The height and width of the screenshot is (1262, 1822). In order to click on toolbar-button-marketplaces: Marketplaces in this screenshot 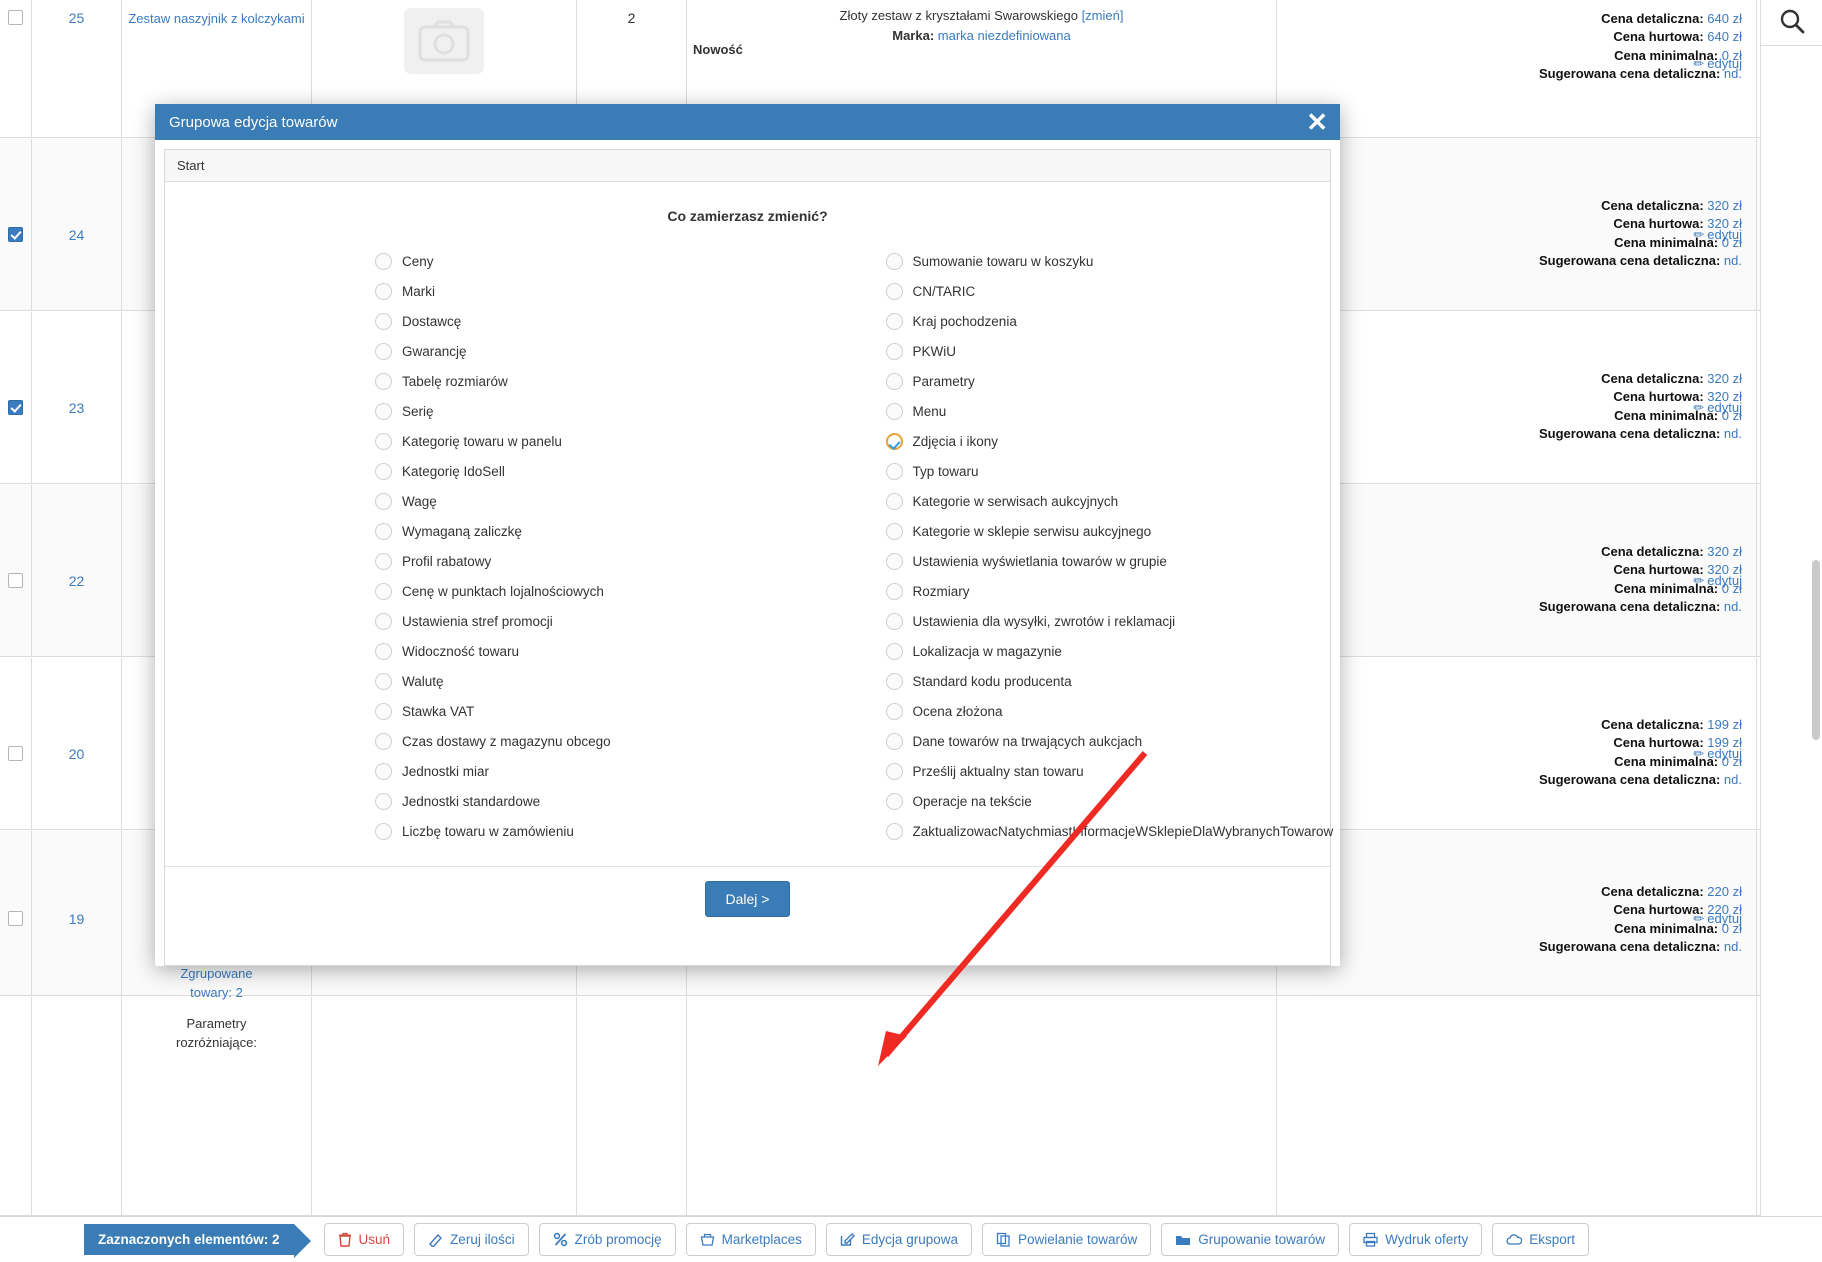, I will do `click(750, 1239)`.